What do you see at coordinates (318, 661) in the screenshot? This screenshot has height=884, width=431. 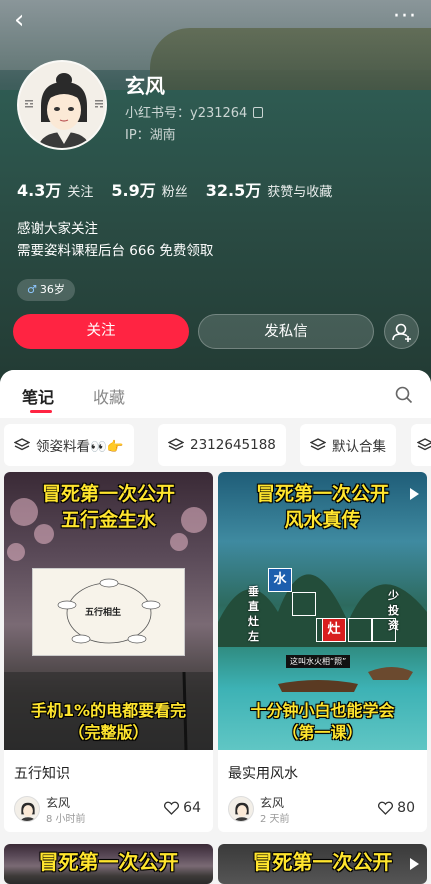 I see `cover-caption: 这叫水火相“照”` at bounding box center [318, 661].